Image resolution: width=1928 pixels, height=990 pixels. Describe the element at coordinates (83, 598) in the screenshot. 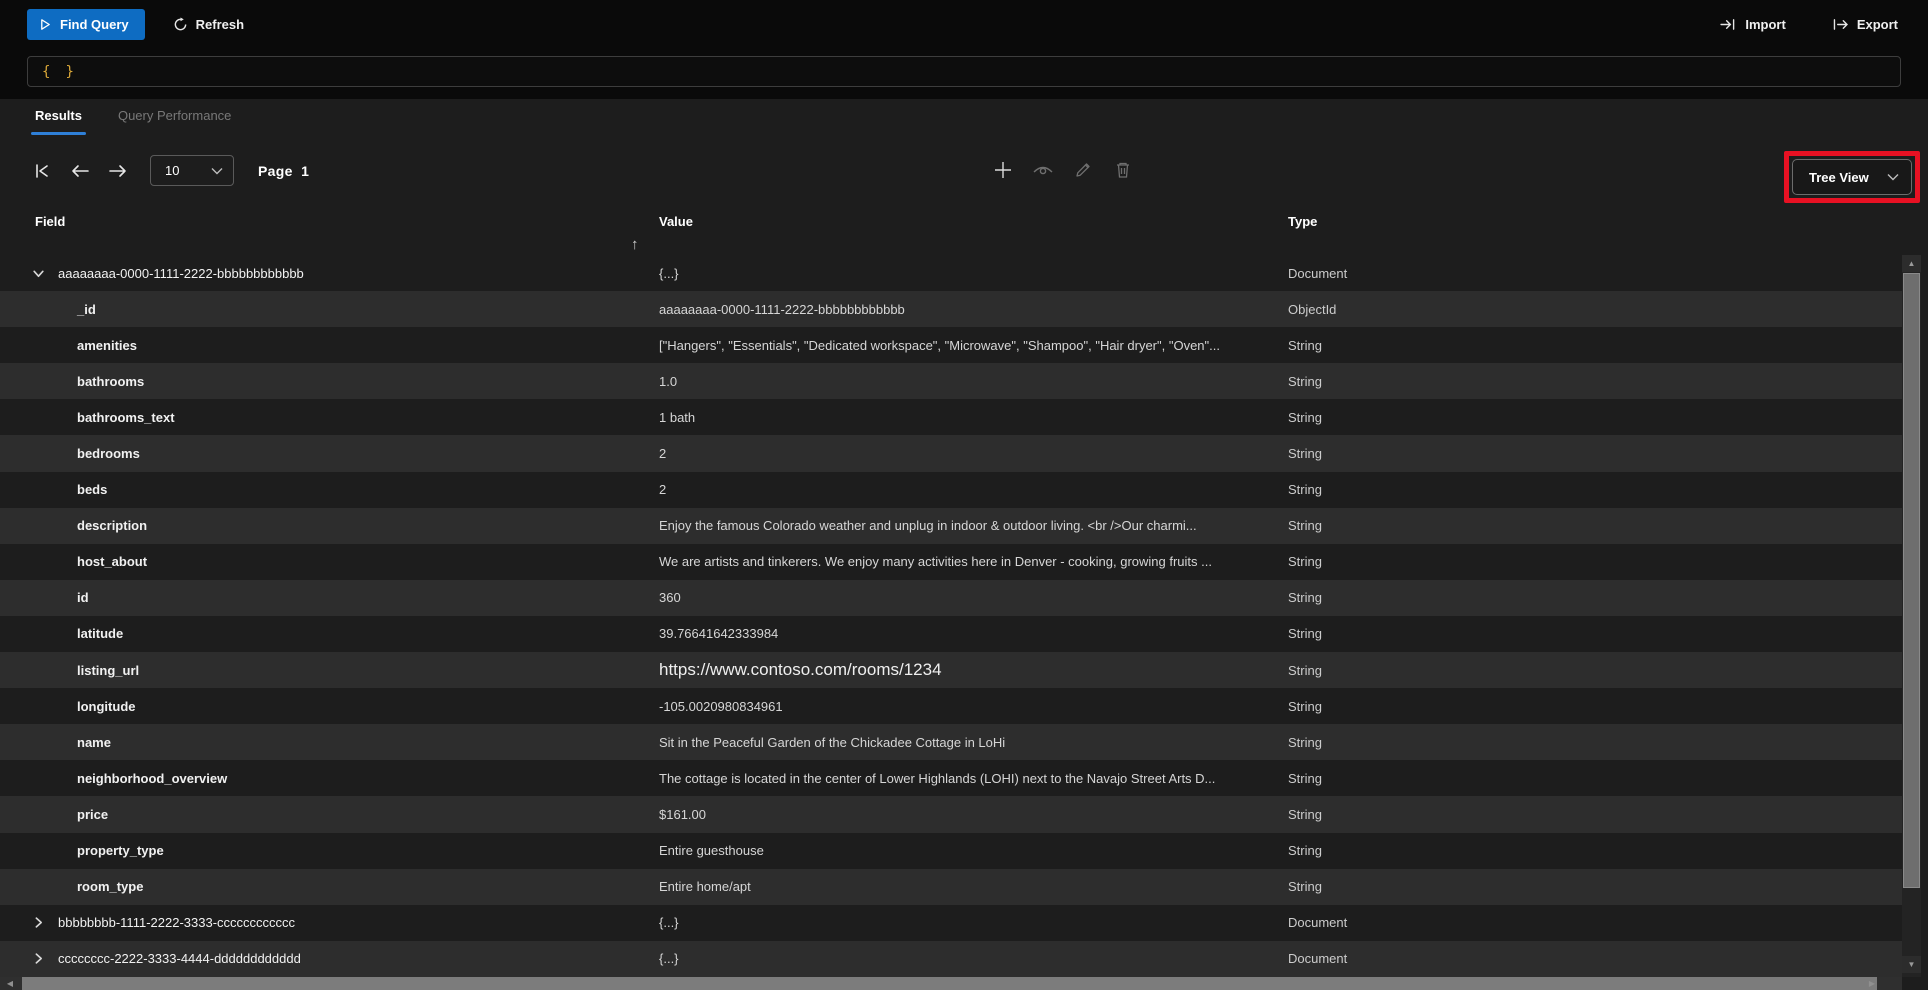

I see `field-name: id` at that location.